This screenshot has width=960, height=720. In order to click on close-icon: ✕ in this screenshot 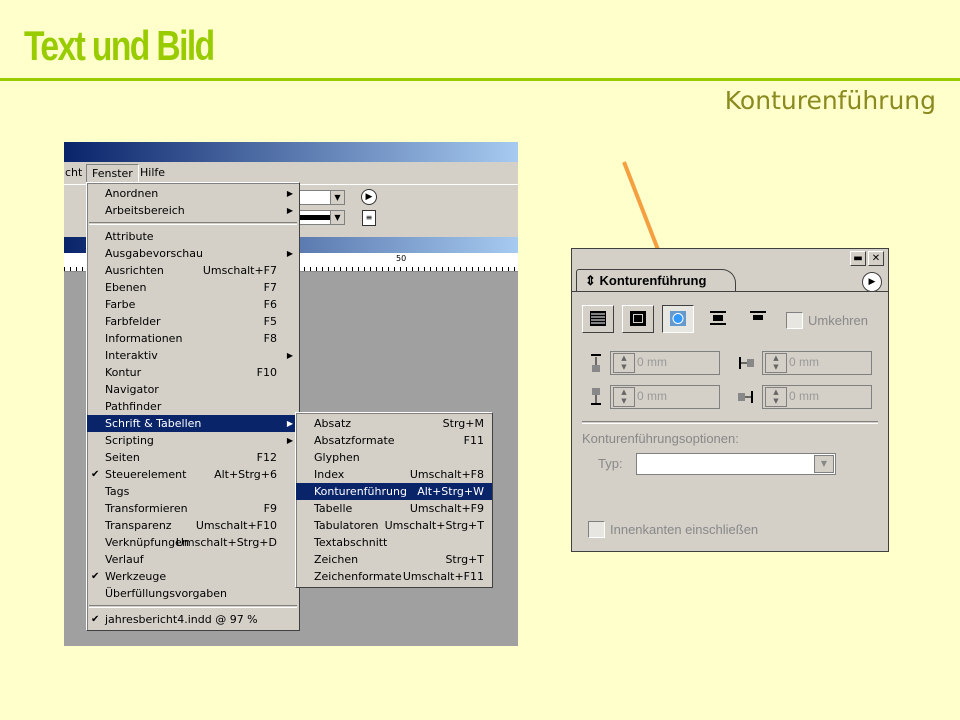, I will do `click(876, 258)`.